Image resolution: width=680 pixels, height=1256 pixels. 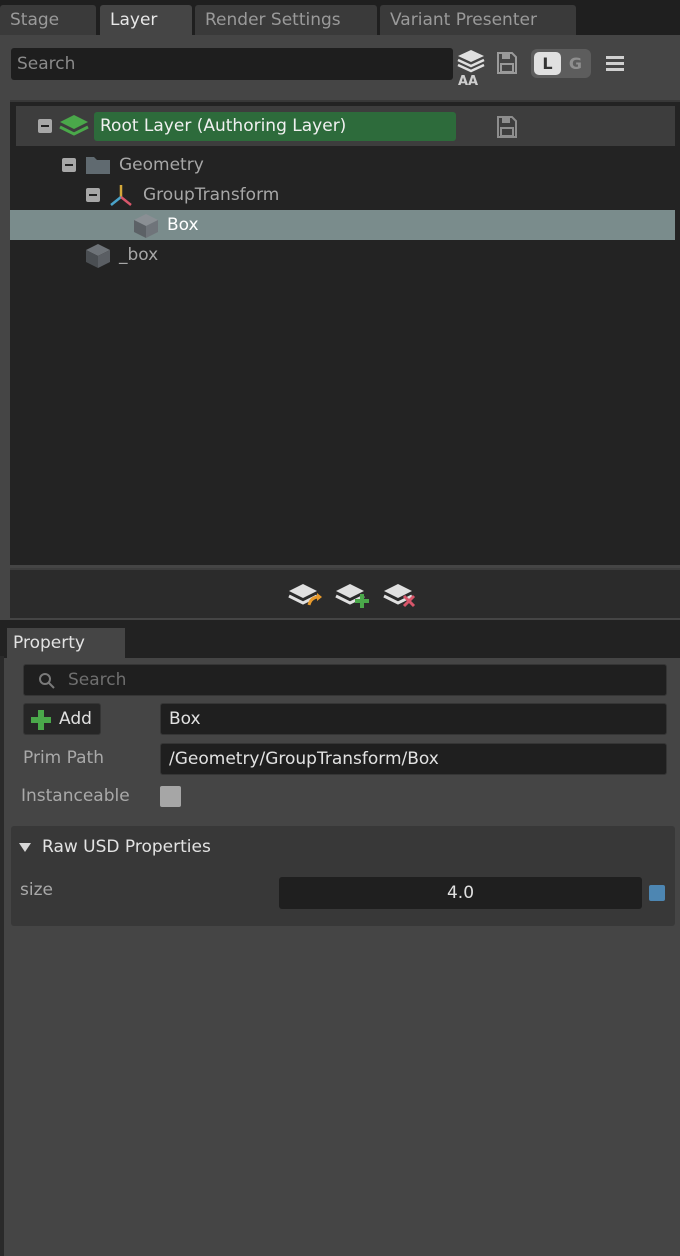 I want to click on property-tab-label: Property, so click(x=49, y=643).